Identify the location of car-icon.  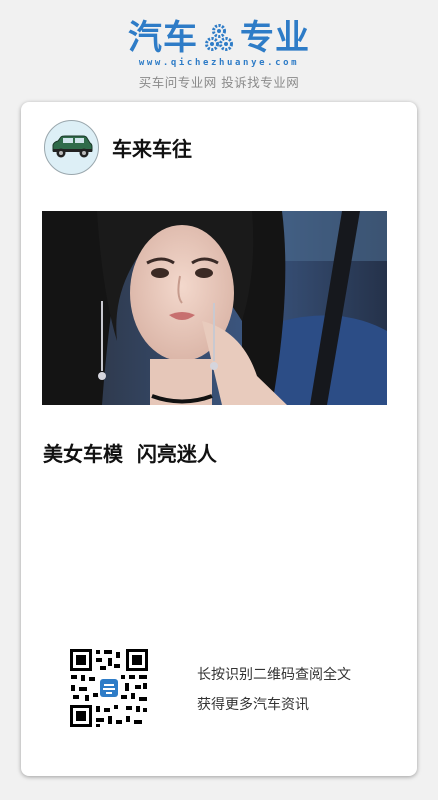
(72, 146).